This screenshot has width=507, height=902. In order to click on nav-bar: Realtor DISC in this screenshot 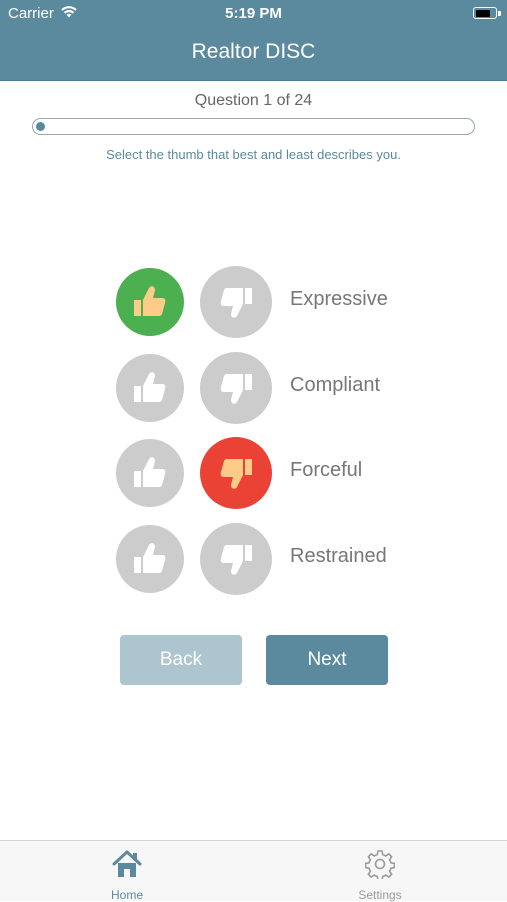, I will do `click(253, 54)`.